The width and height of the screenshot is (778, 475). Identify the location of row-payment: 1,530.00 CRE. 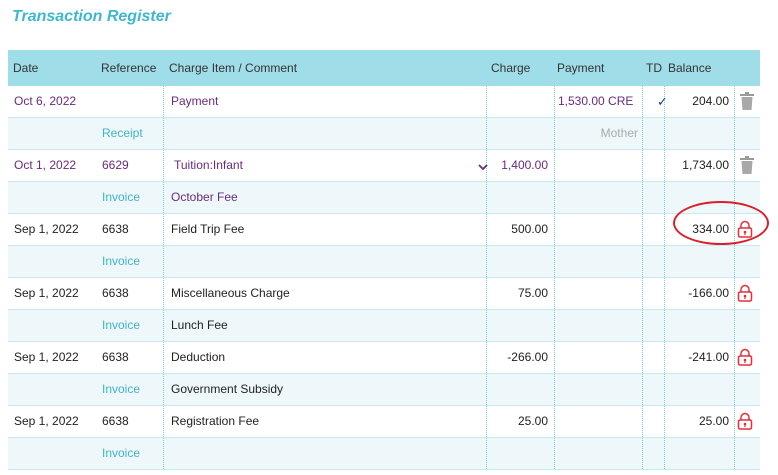
(595, 101).